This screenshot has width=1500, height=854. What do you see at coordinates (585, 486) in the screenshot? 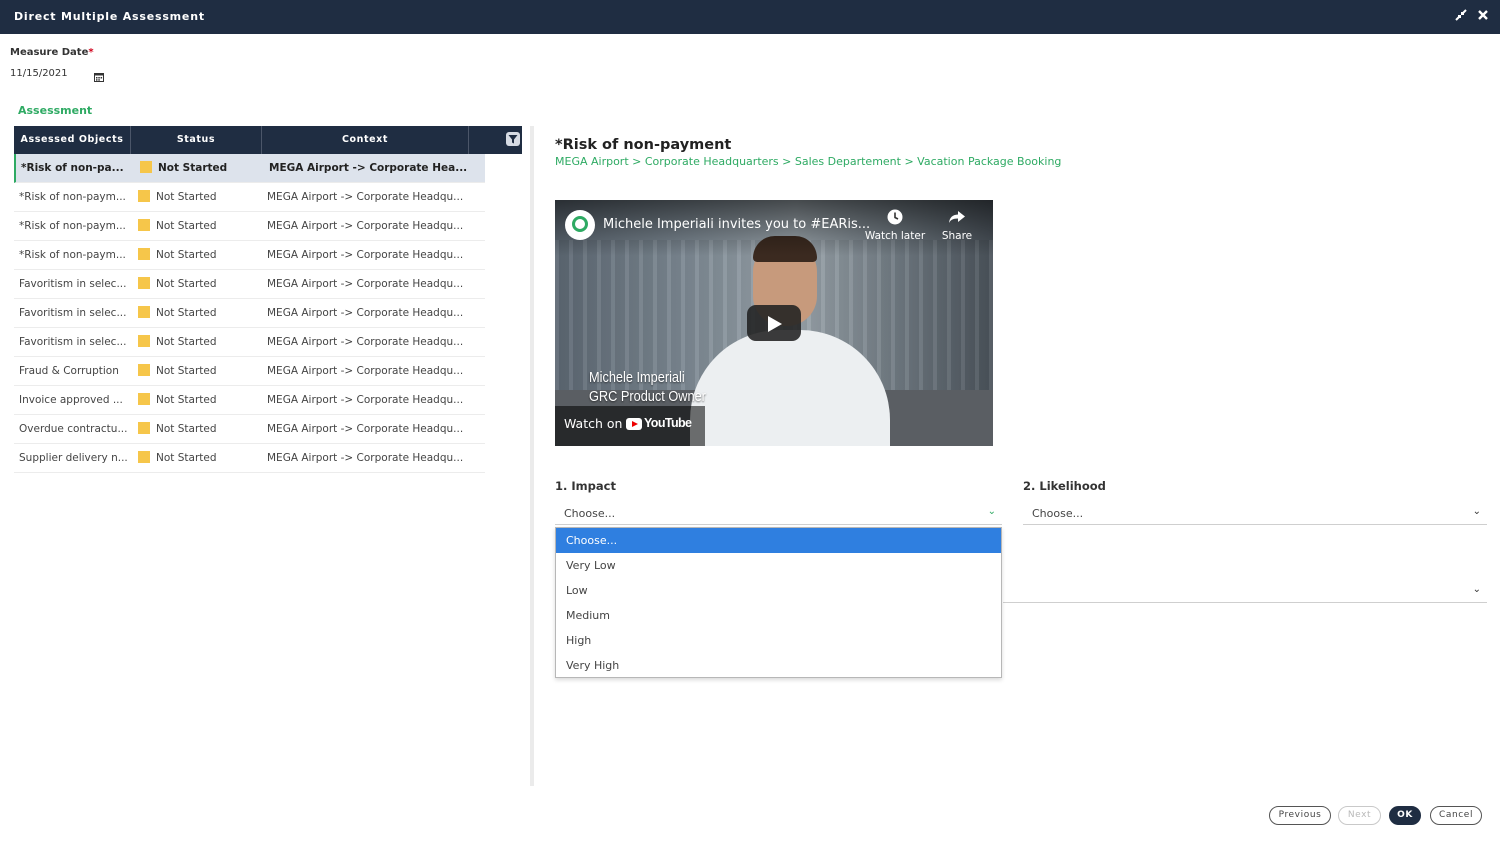
I see `impact-label: 1. Impact` at bounding box center [585, 486].